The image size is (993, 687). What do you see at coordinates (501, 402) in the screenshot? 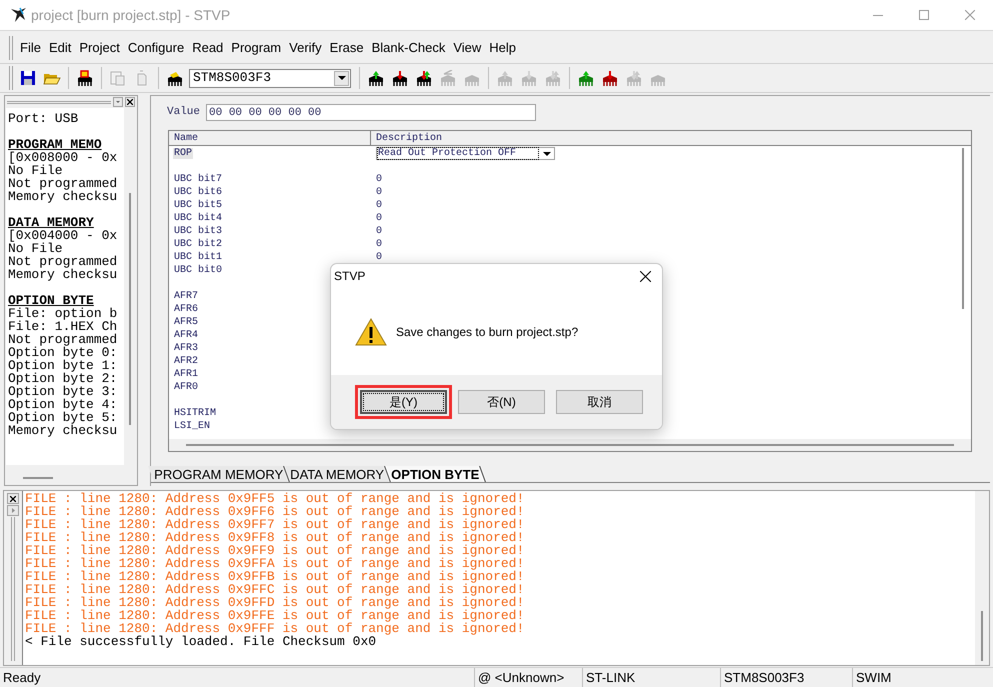
I see `dialog-button: 否(N)` at bounding box center [501, 402].